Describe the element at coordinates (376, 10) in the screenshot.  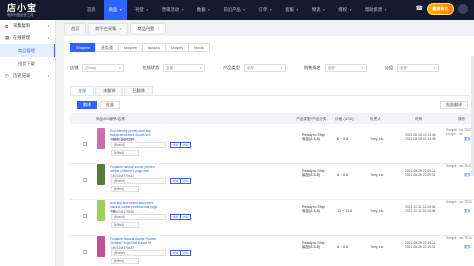
I see `nav-item: 帮助反馈 ▼` at that location.